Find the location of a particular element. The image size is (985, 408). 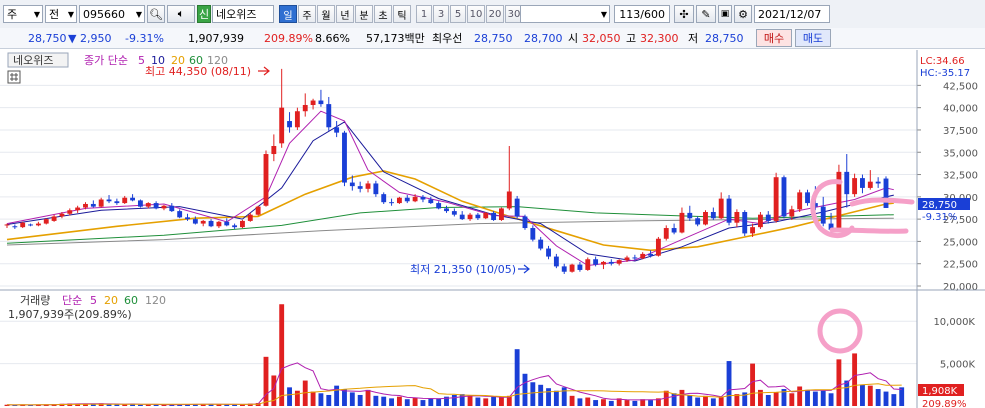

stock-code-input: 095660 ▼ is located at coordinates (112, 14).